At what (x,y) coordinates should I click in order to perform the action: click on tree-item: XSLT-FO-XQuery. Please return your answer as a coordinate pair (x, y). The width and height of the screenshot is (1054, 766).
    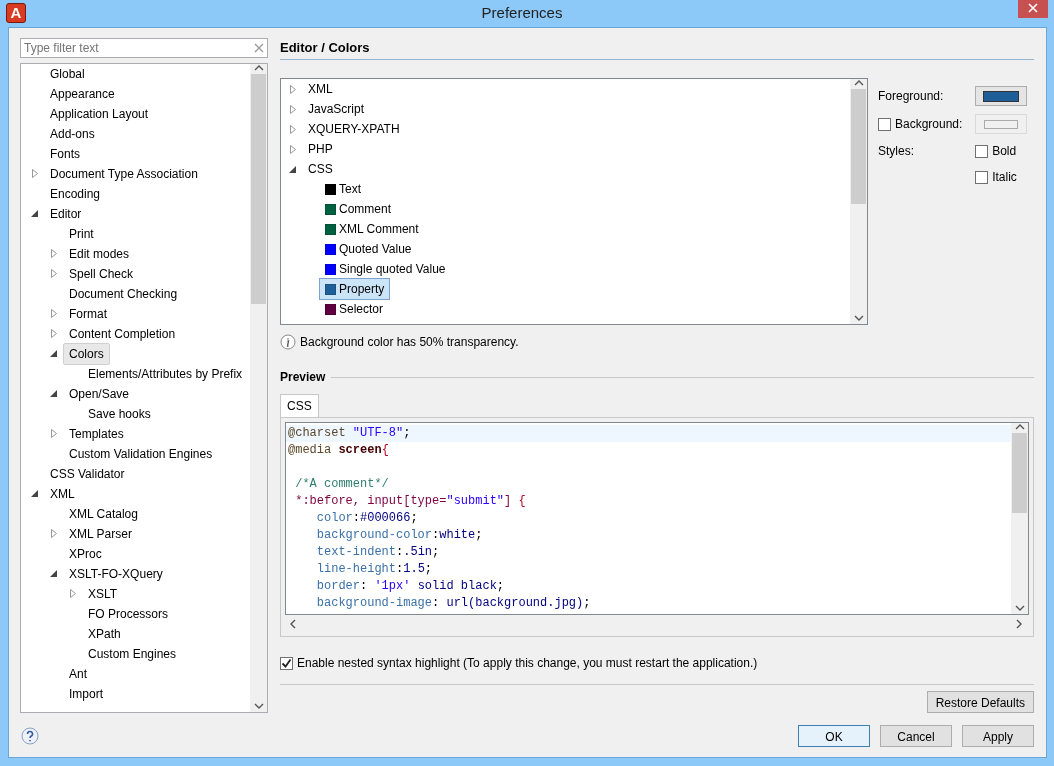
    Looking at the image, I should click on (116, 573).